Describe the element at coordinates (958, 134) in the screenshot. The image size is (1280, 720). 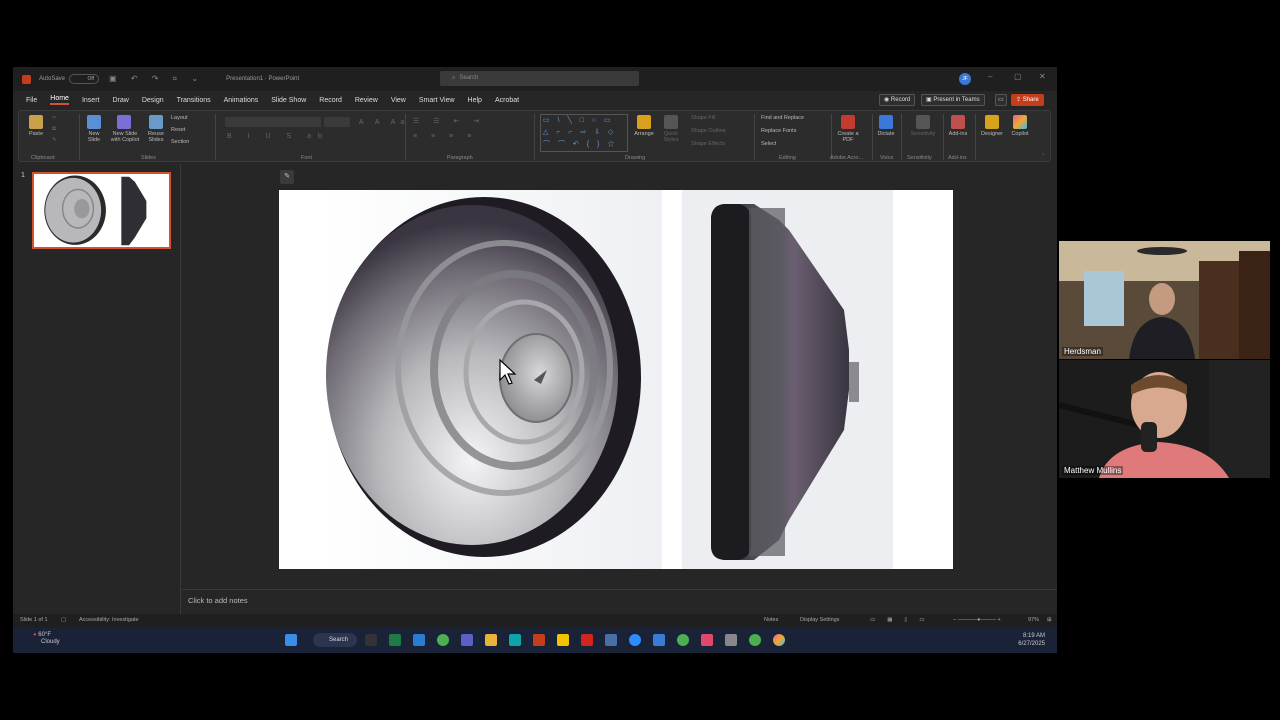
I see `add-ins-button: Add-ins` at that location.